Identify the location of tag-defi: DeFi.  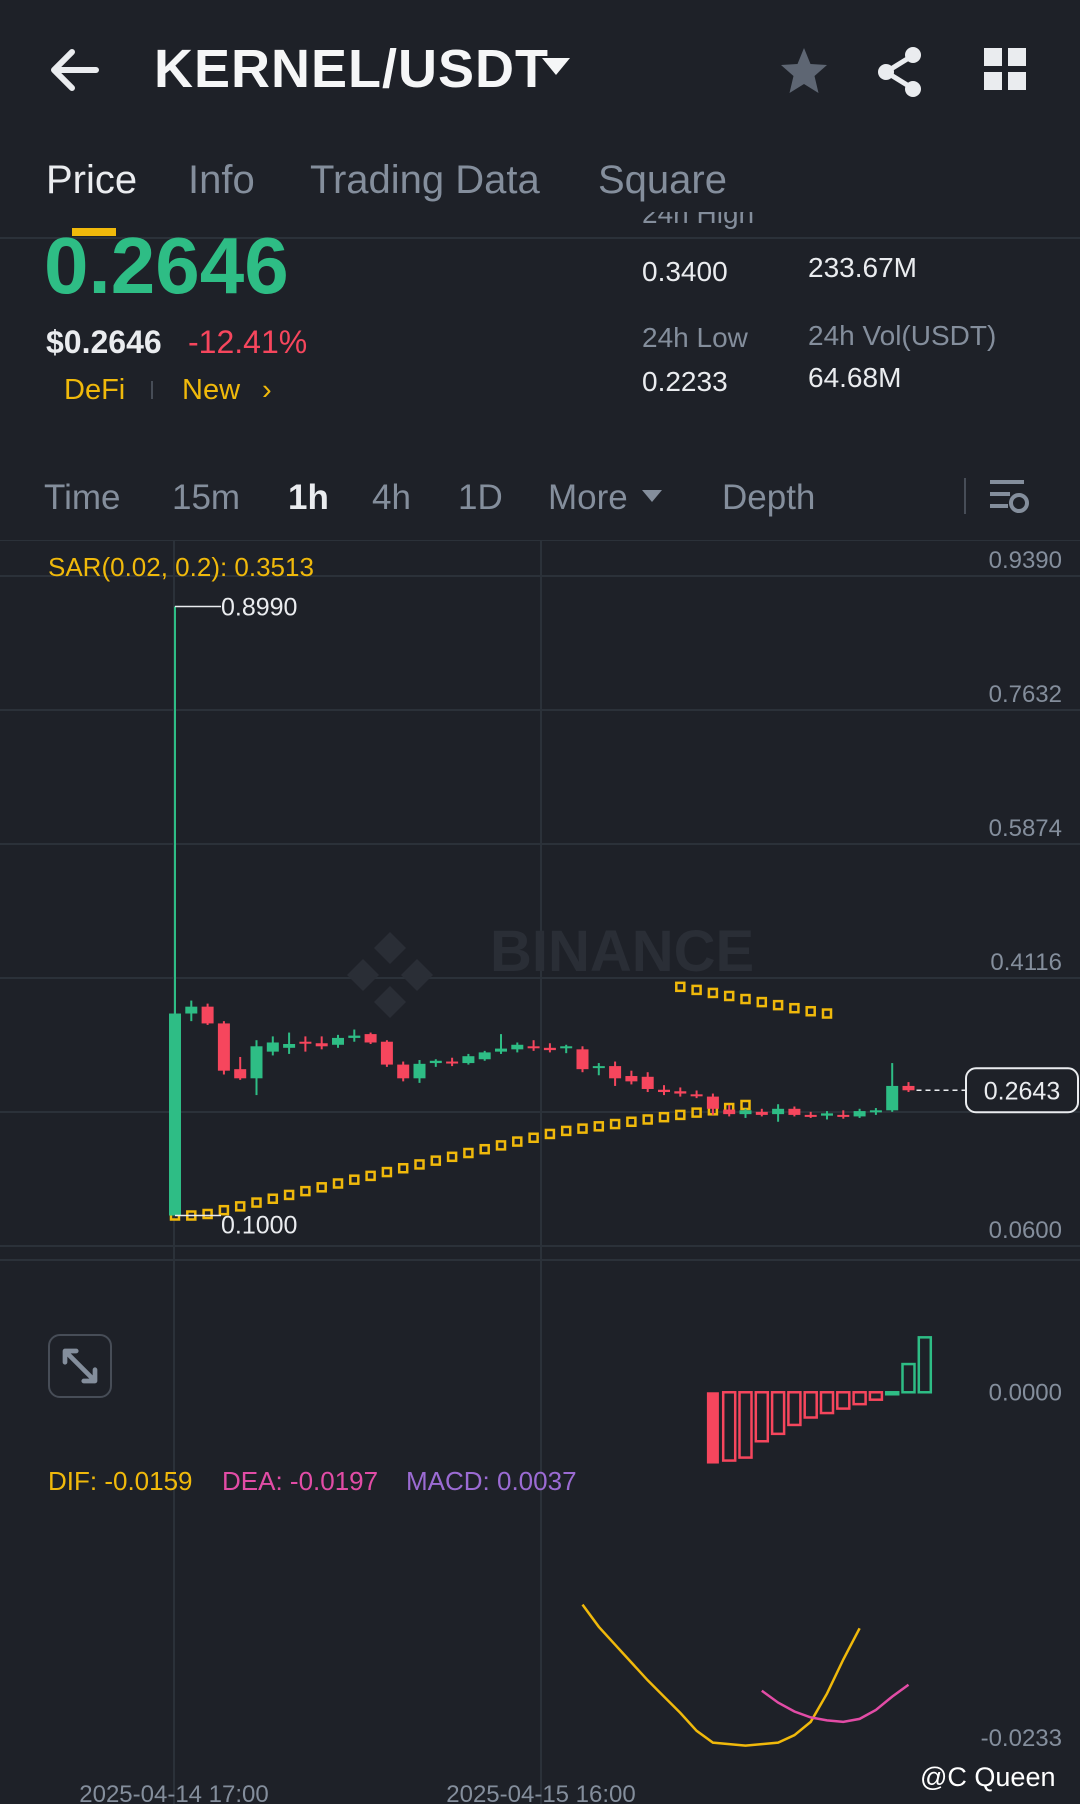
(94, 390).